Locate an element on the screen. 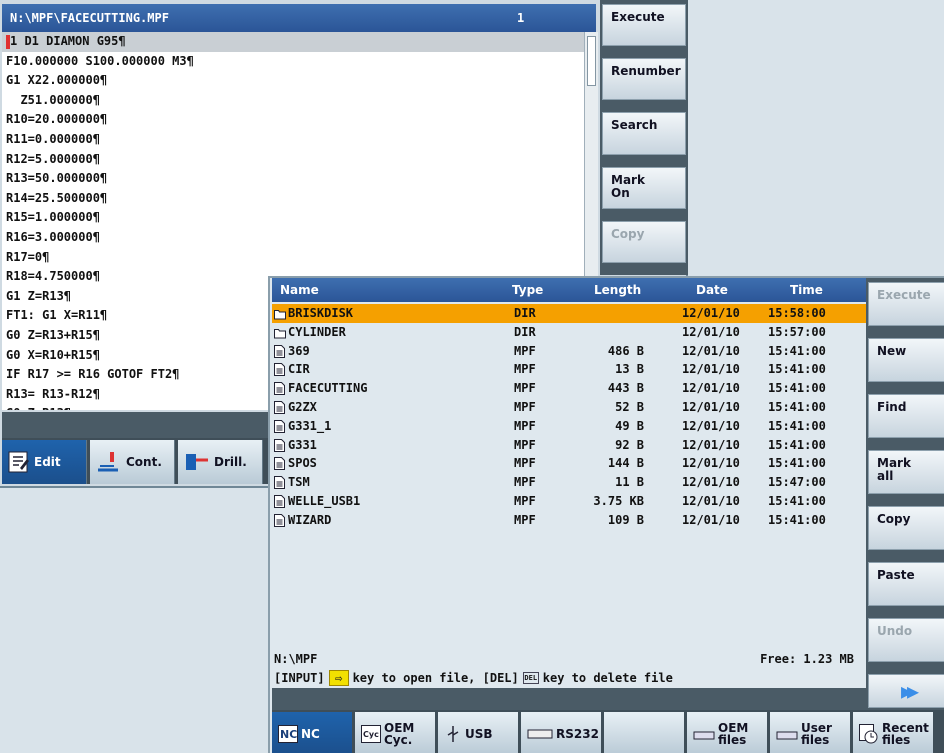  editor-vertical-softkeys: Execute Renumber Search Mark On Copy is located at coordinates (644, 137).